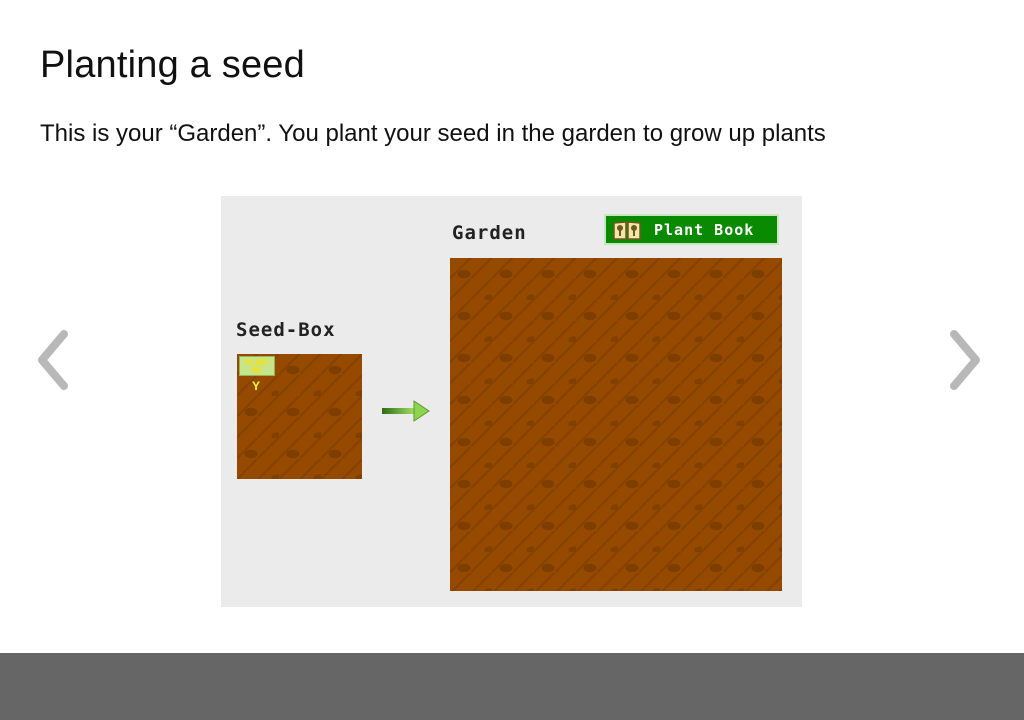 This screenshot has width=1024, height=720. I want to click on garden-plot, so click(616, 424).